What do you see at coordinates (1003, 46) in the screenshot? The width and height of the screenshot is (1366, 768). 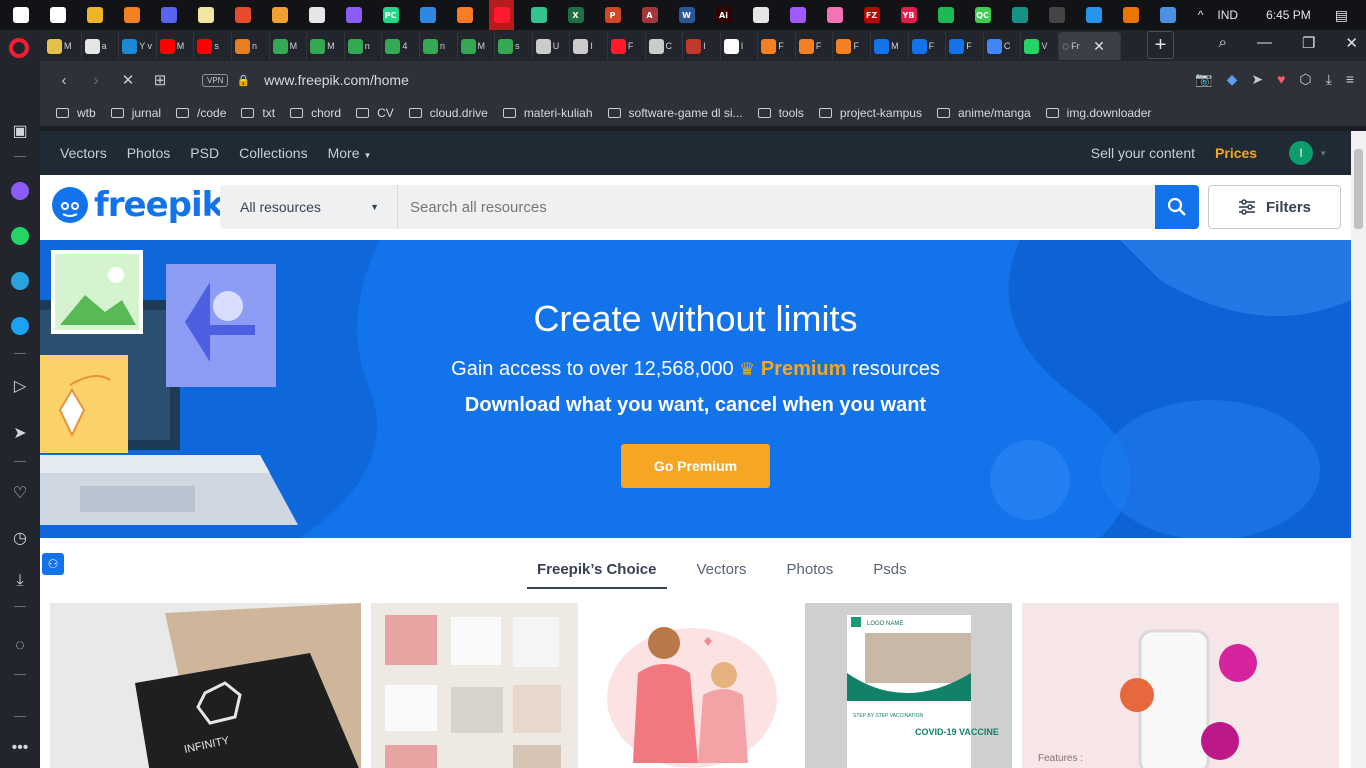 I see `browser-tab: C` at bounding box center [1003, 46].